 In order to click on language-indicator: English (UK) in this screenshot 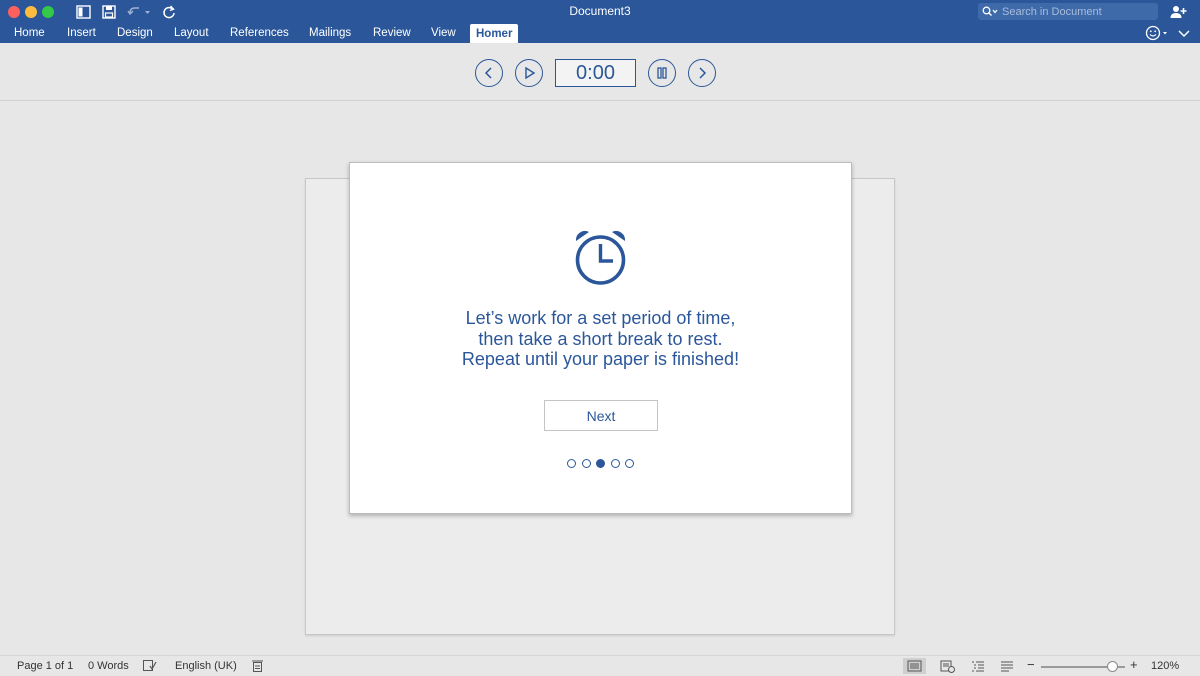, I will do `click(206, 666)`.